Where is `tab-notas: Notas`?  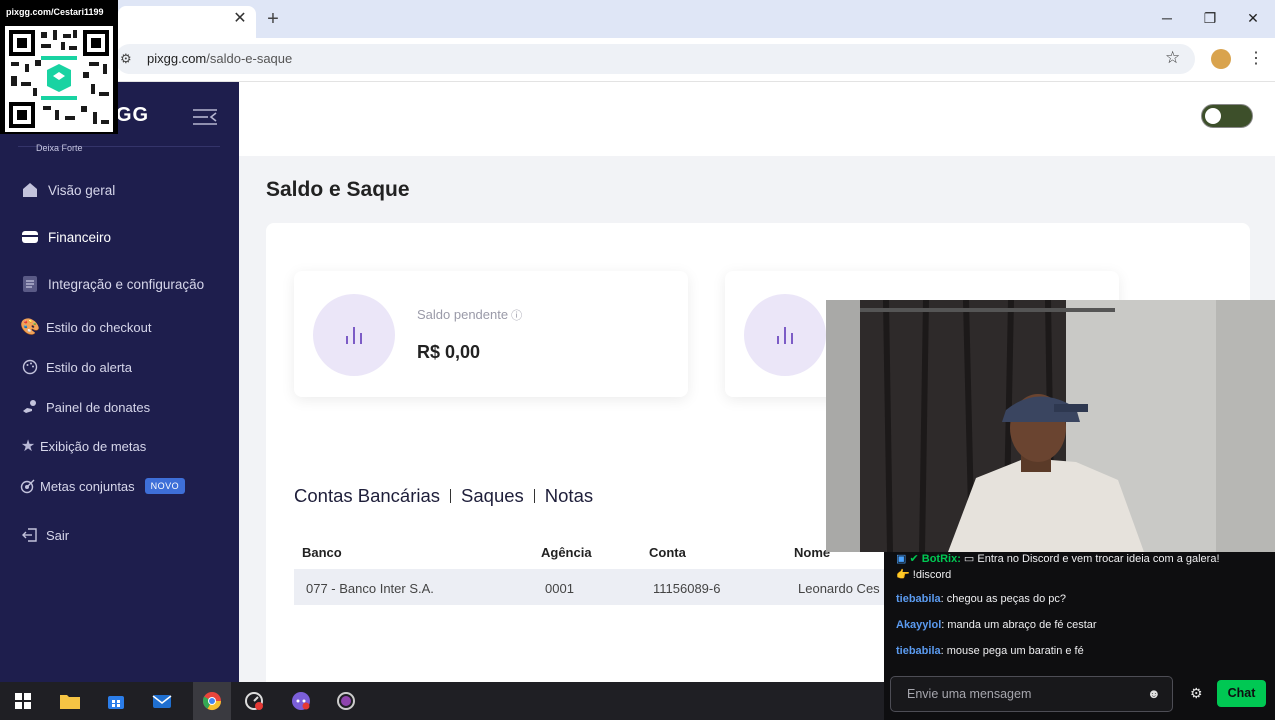 tab-notas: Notas is located at coordinates (569, 496).